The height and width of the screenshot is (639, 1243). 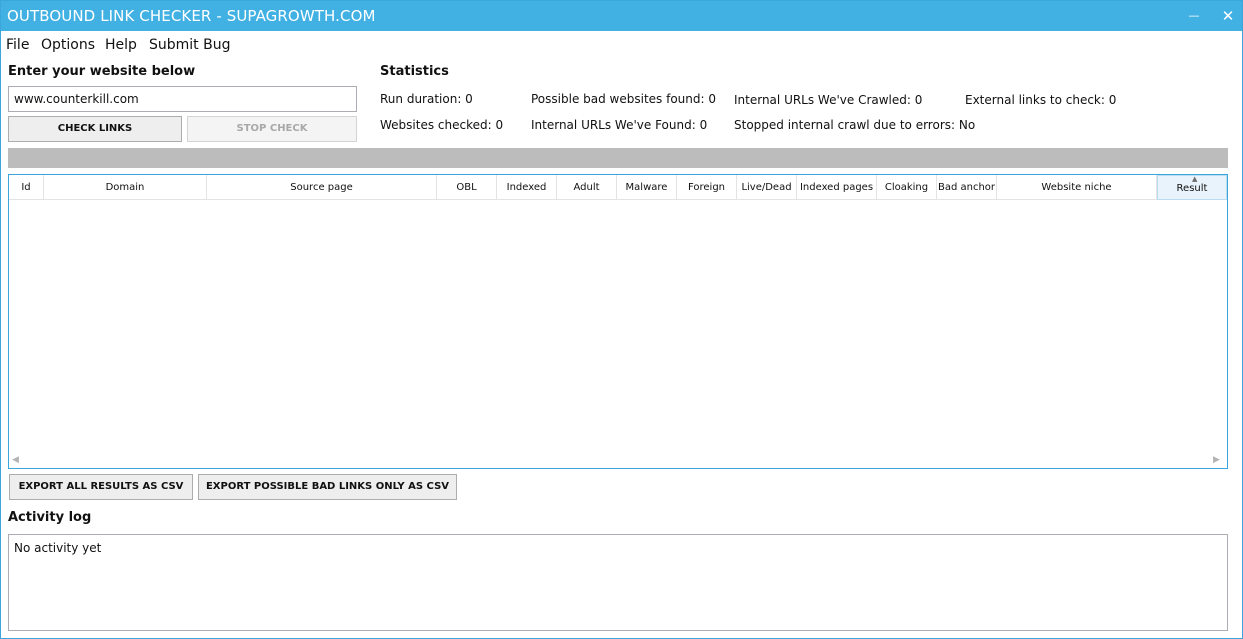 What do you see at coordinates (68, 45) in the screenshot?
I see `menu-options: Options` at bounding box center [68, 45].